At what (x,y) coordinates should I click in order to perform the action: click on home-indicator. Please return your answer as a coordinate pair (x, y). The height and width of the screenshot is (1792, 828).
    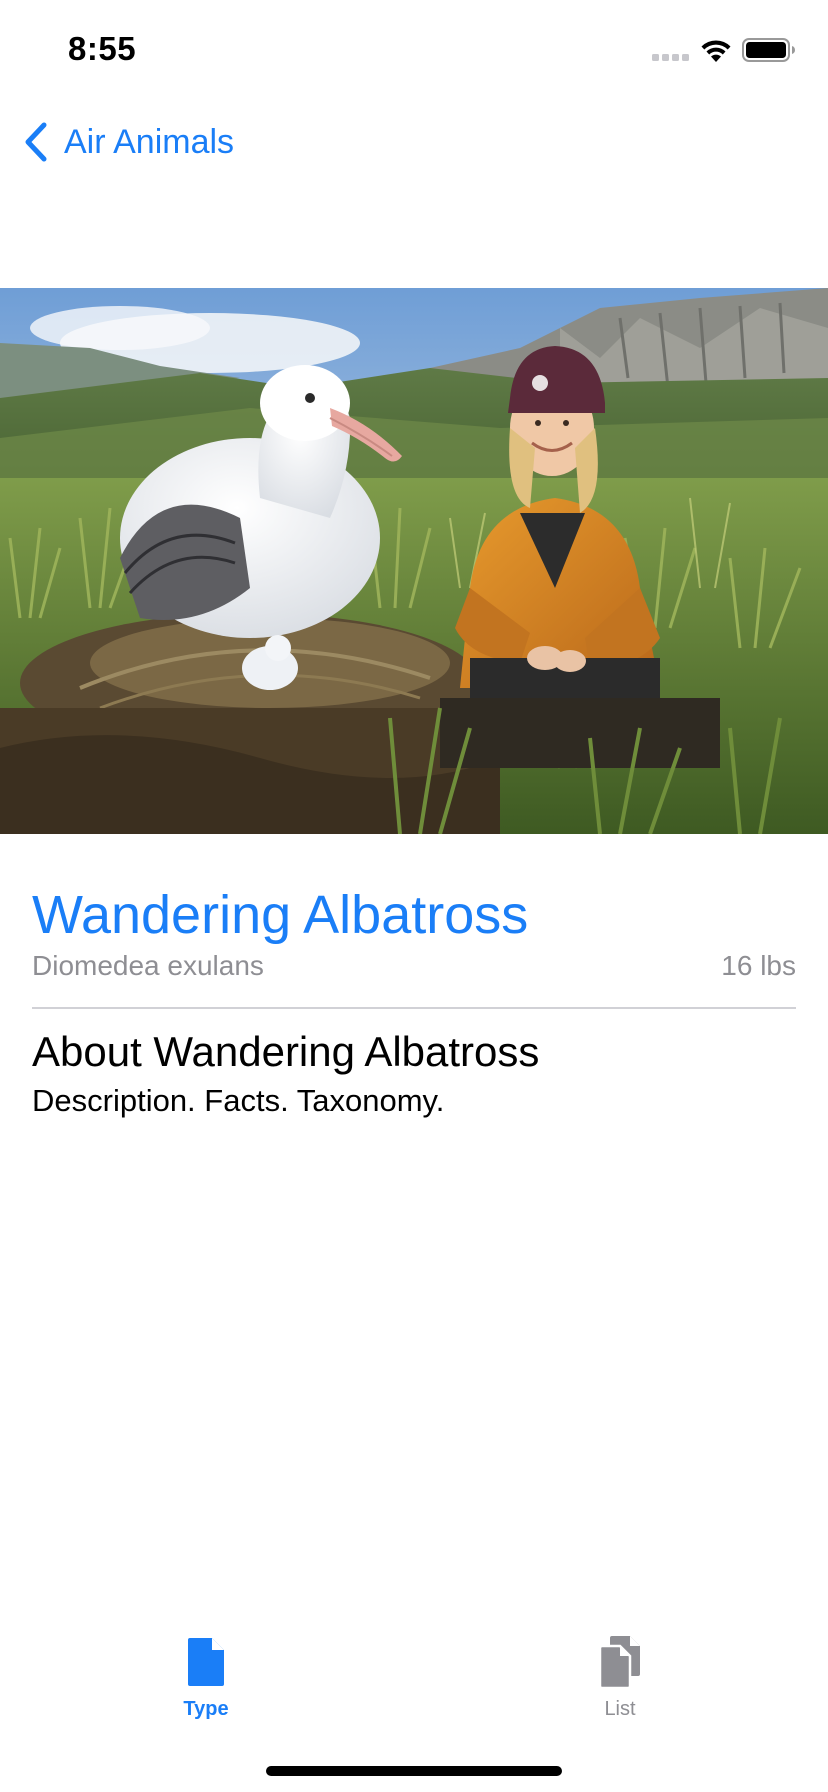
    Looking at the image, I should click on (414, 1771).